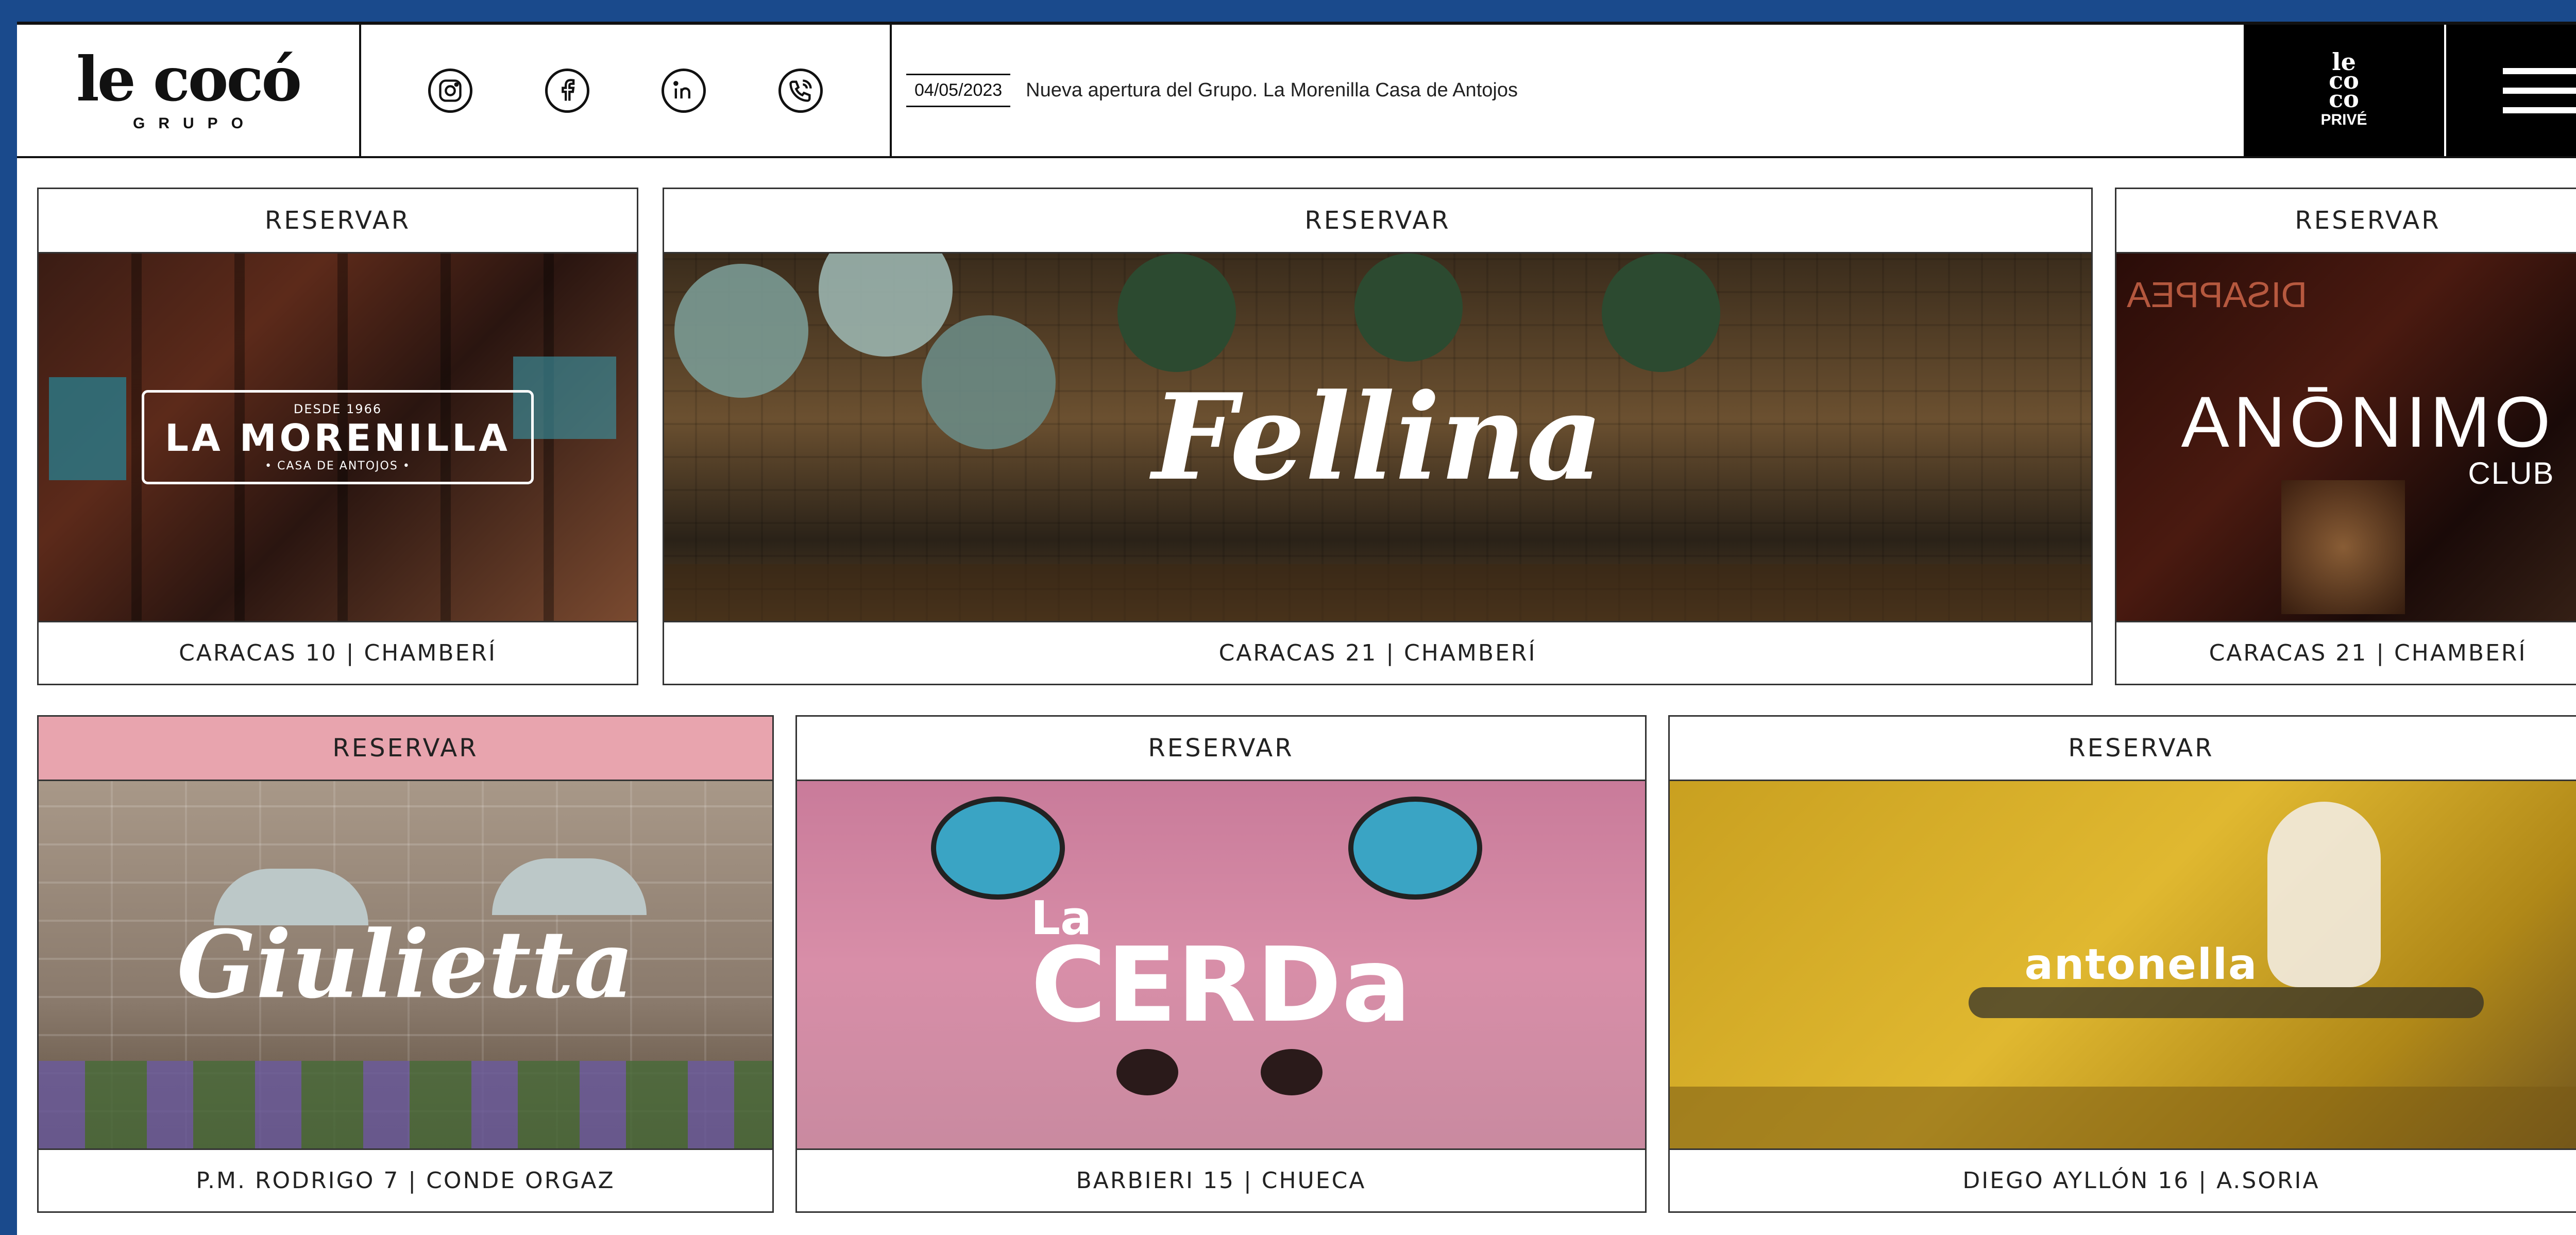 Image resolution: width=2576 pixels, height=1235 pixels. I want to click on restaurant-logo: ANŌNIMO CLUB, so click(2368, 437).